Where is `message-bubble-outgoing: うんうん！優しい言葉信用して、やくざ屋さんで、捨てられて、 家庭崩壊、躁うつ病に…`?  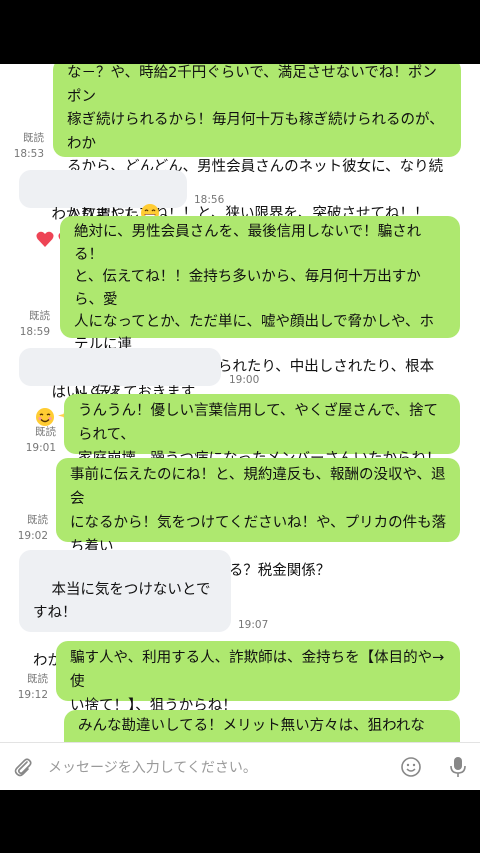 message-bubble-outgoing: うんうん！優しい言葉信用して、やくざ屋さんで、捨てられて、 家庭崩壊、躁うつ病に… is located at coordinates (262, 430).